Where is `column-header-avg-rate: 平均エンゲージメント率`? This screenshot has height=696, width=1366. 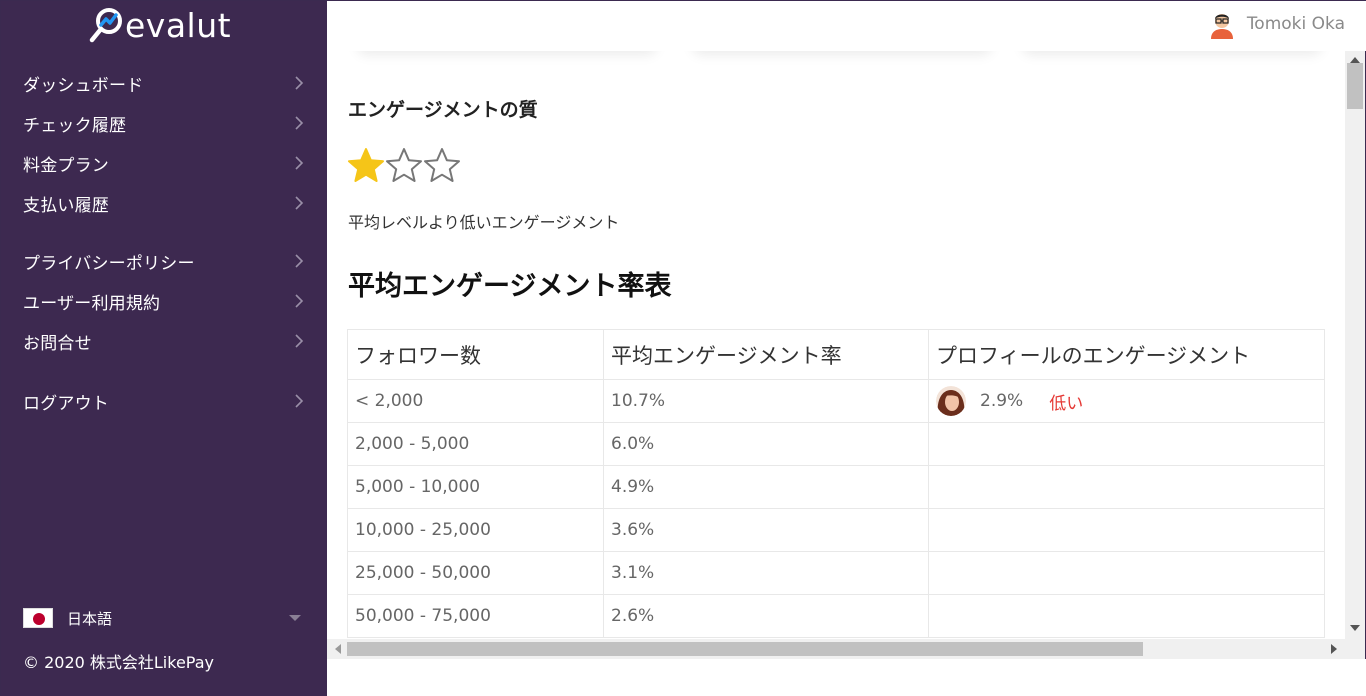
column-header-avg-rate: 平均エンゲージメント率 is located at coordinates (766, 354).